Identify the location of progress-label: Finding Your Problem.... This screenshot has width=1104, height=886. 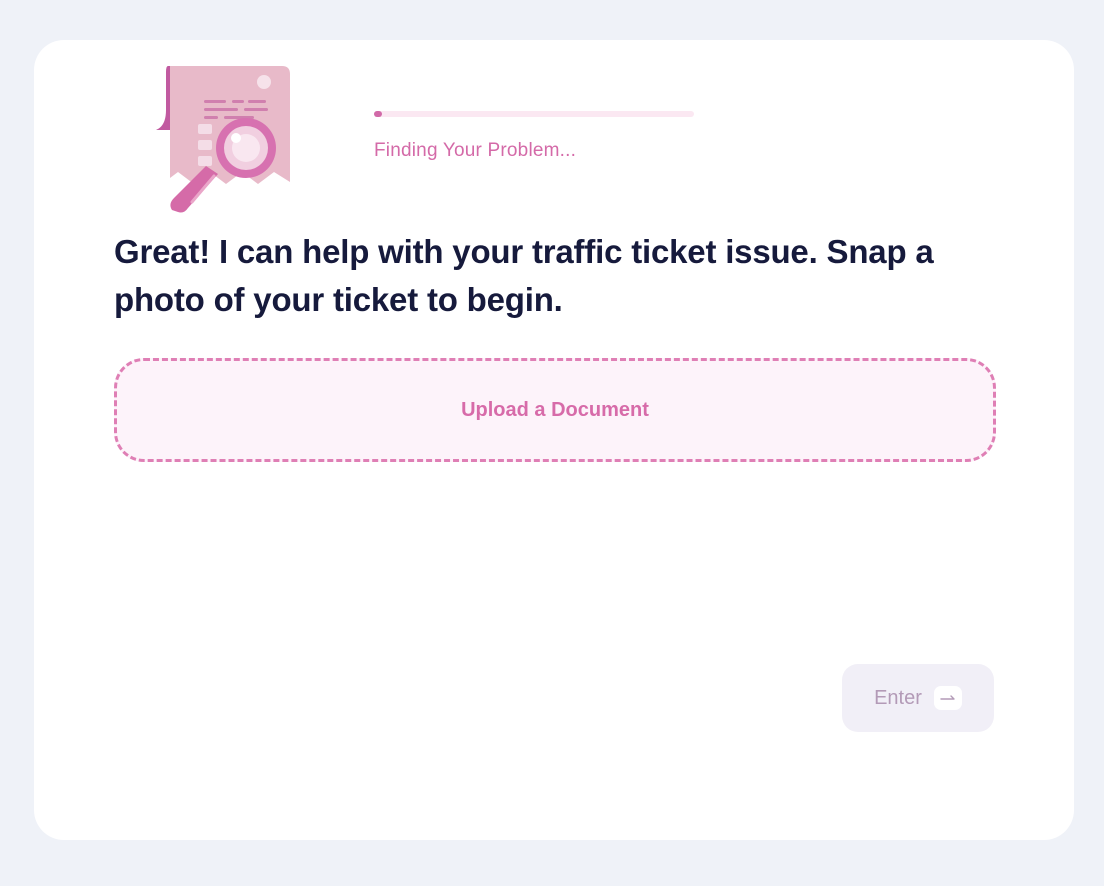
(475, 150).